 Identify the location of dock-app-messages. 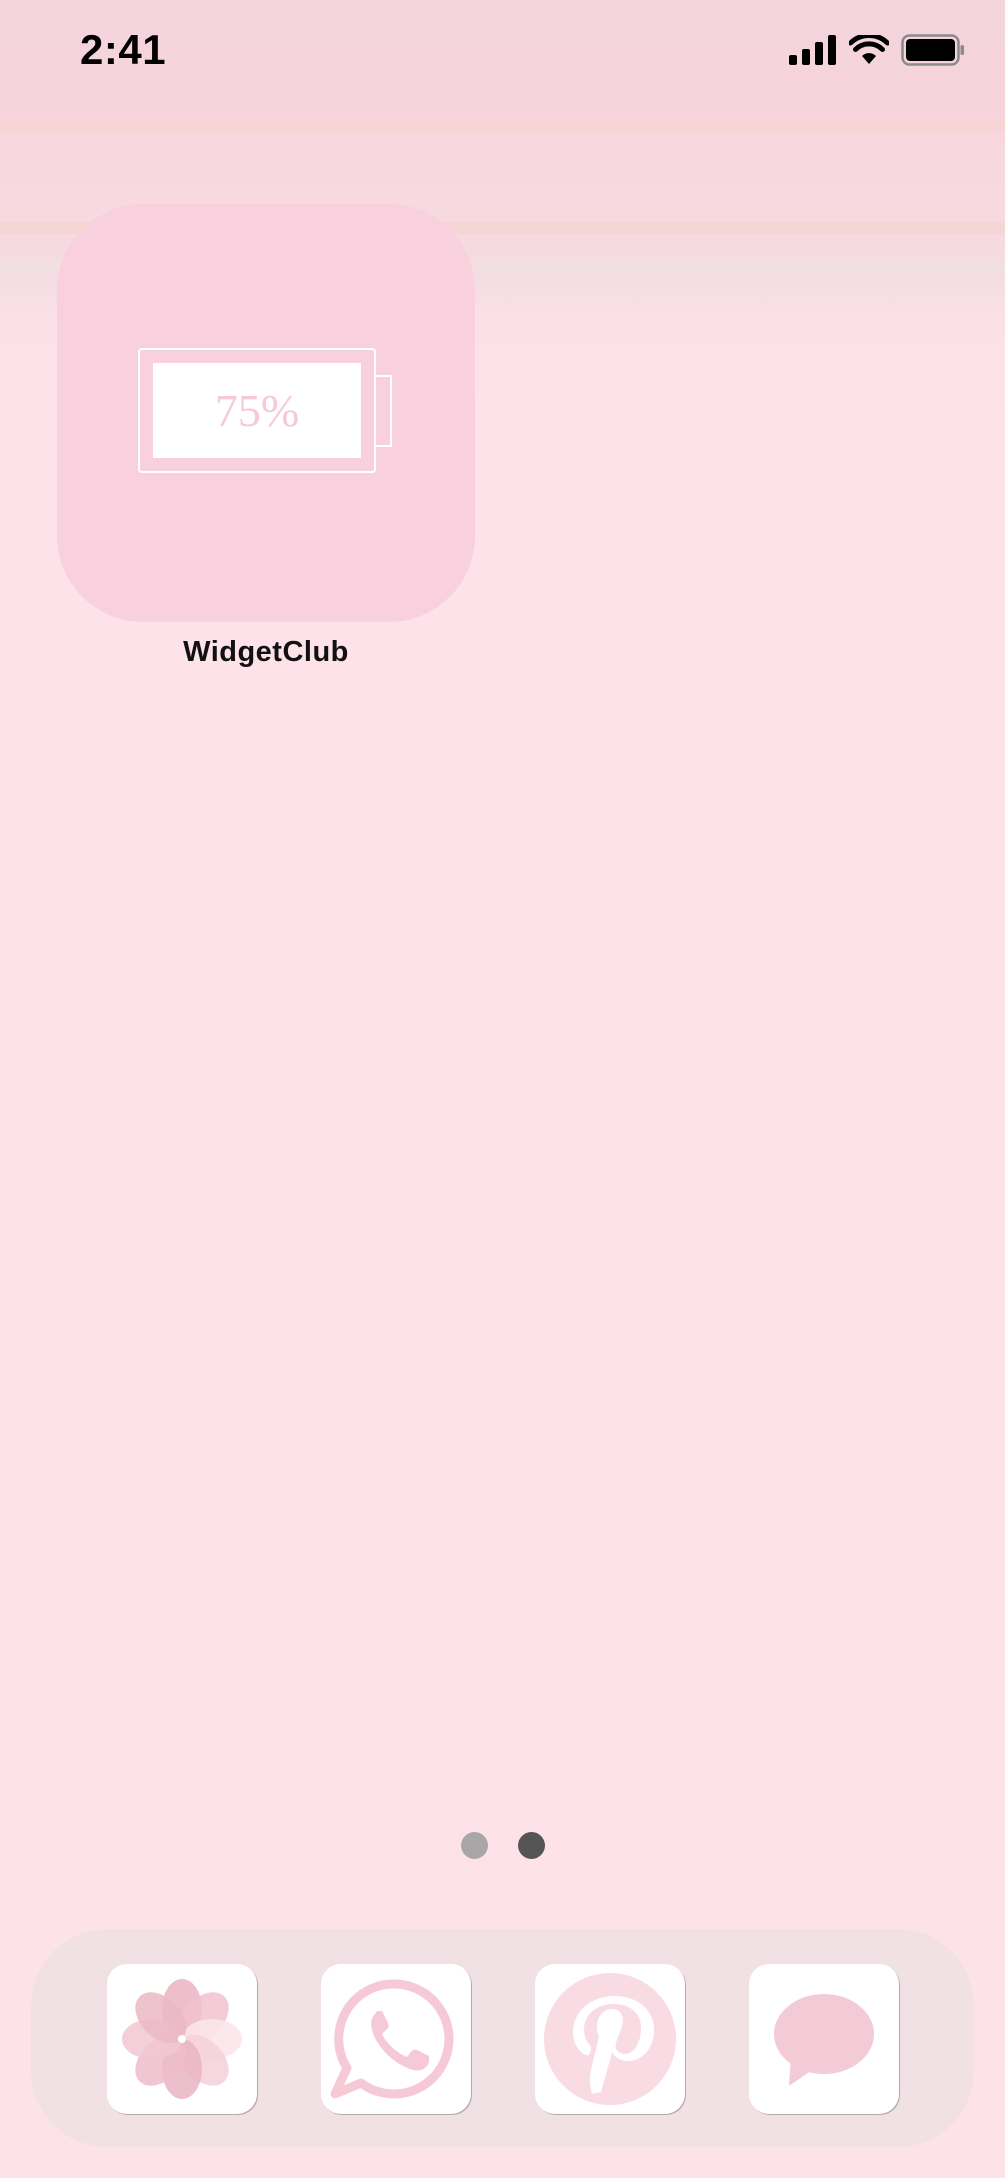
(824, 2039).